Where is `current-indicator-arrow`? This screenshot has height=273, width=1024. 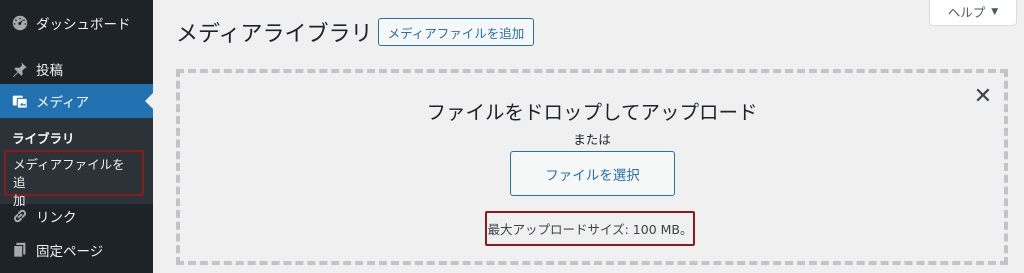
current-indicator-arrow is located at coordinates (149, 101).